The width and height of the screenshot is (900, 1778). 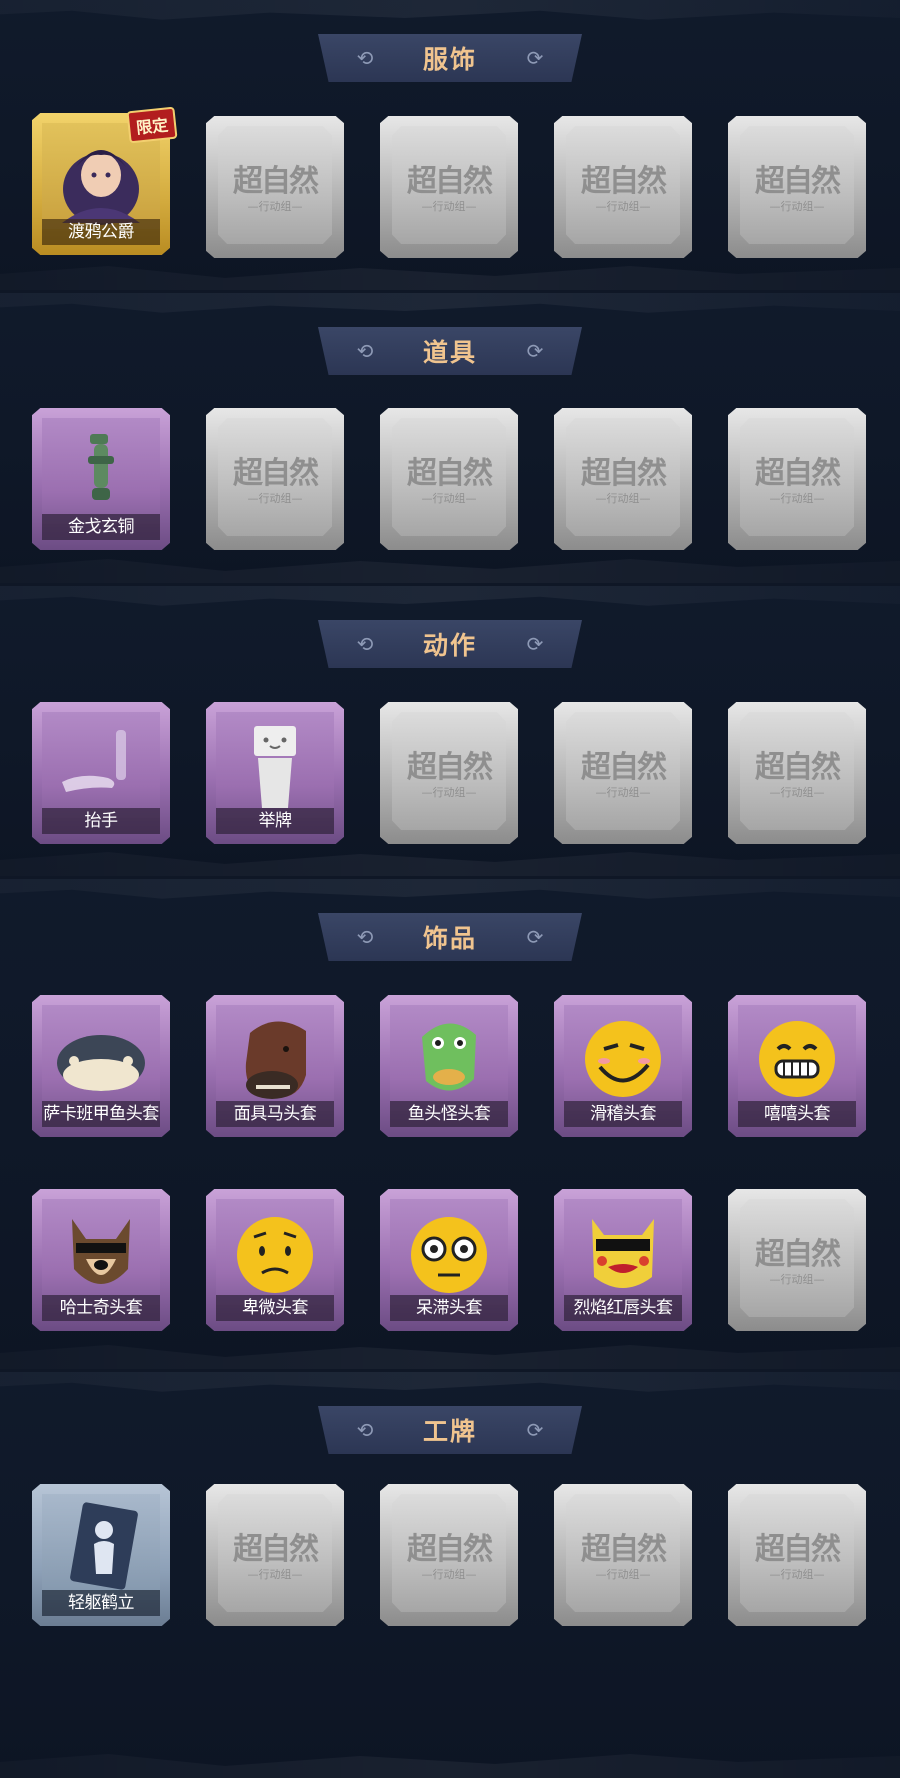 I want to click on item-card-beiwei: 卑微头套, so click(x=275, y=1260).